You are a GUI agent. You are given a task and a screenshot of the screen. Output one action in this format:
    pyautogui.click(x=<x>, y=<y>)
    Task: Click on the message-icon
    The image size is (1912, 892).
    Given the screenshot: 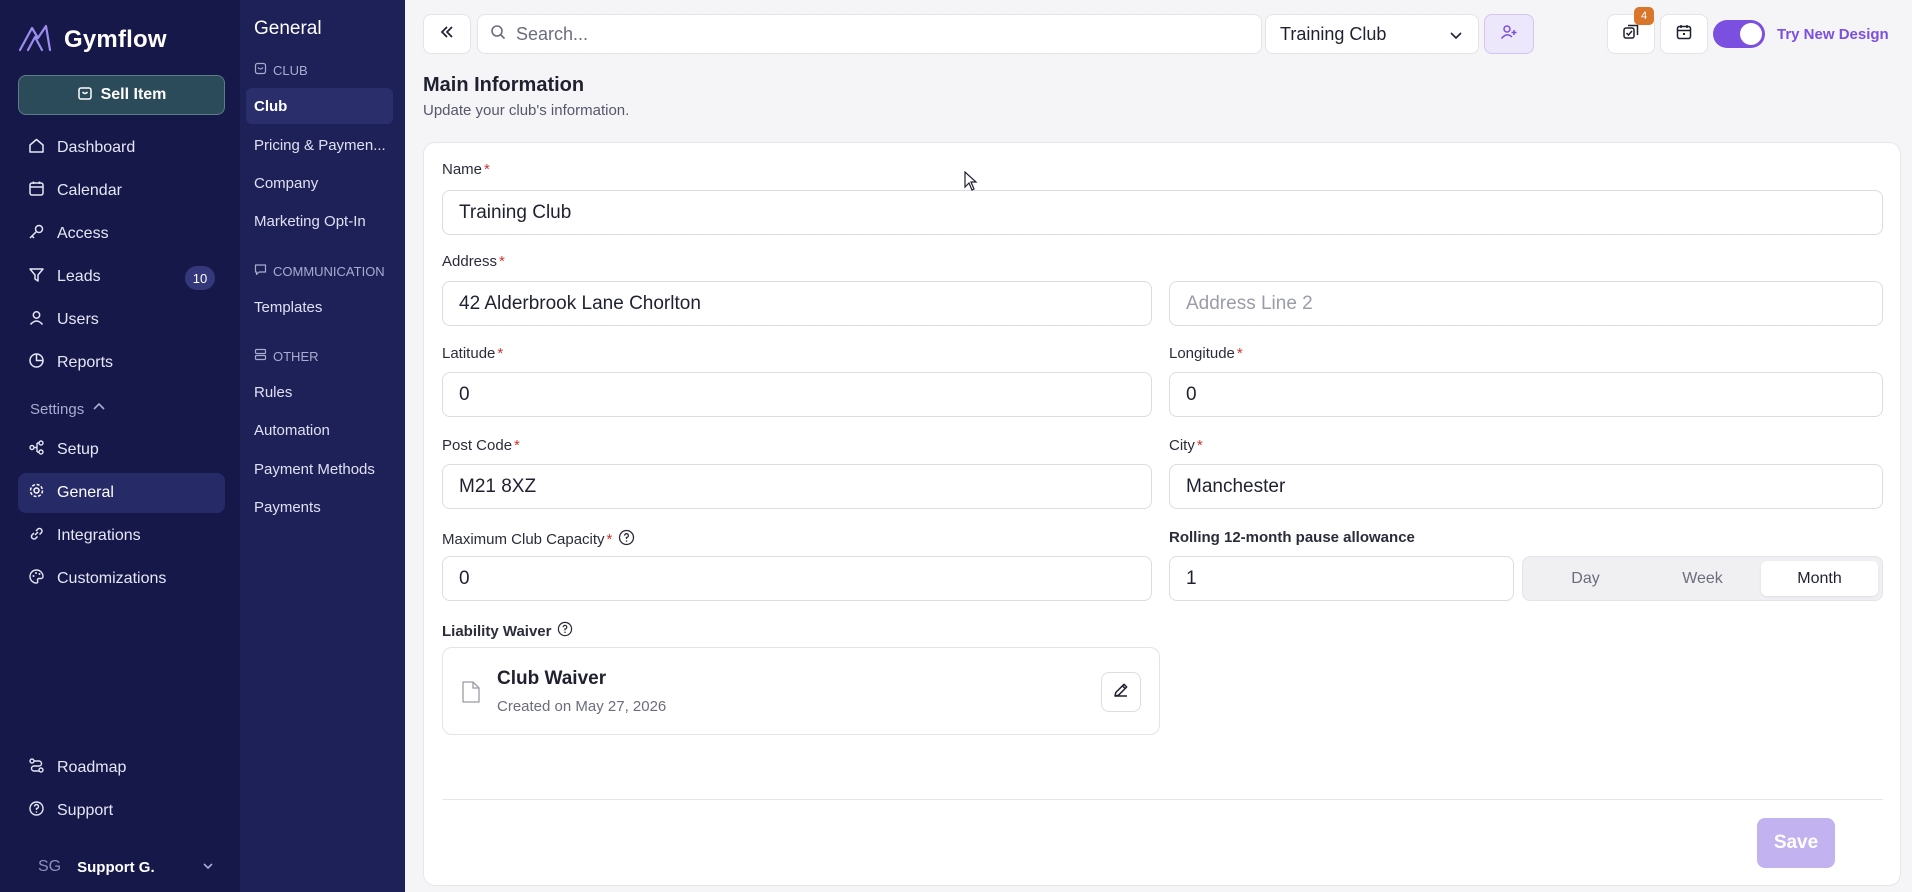 What is the action you would take?
    pyautogui.click(x=260, y=271)
    